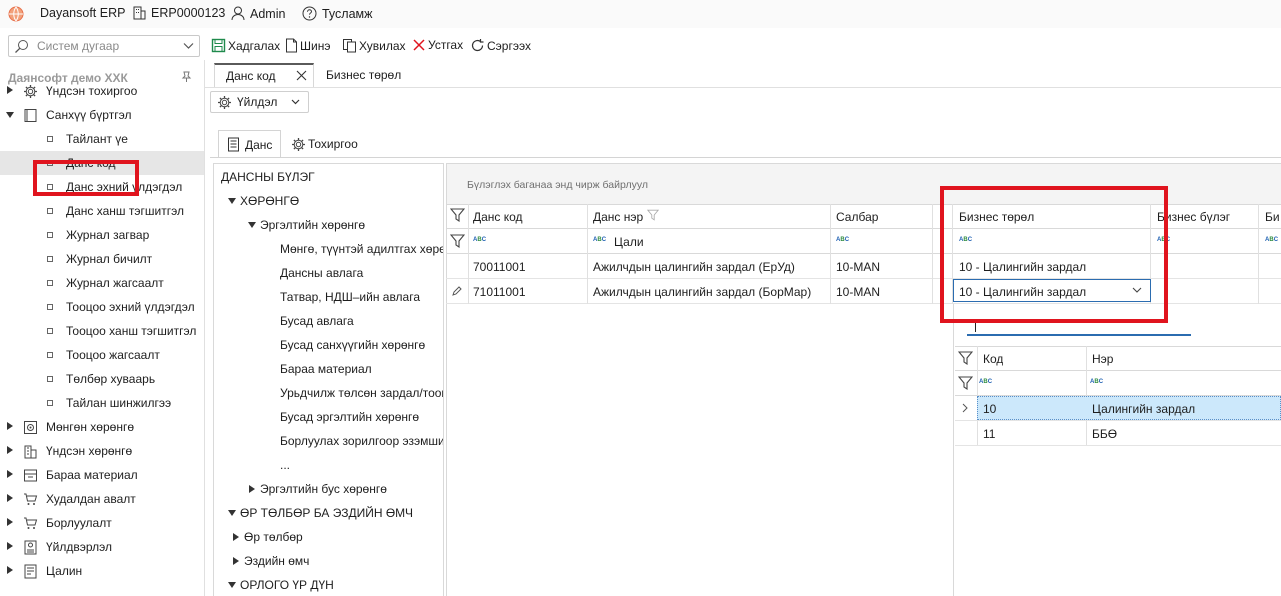 The image size is (1281, 596). Describe the element at coordinates (498, 217) in the screenshot. I see `grid-column-header: Данс код` at that location.